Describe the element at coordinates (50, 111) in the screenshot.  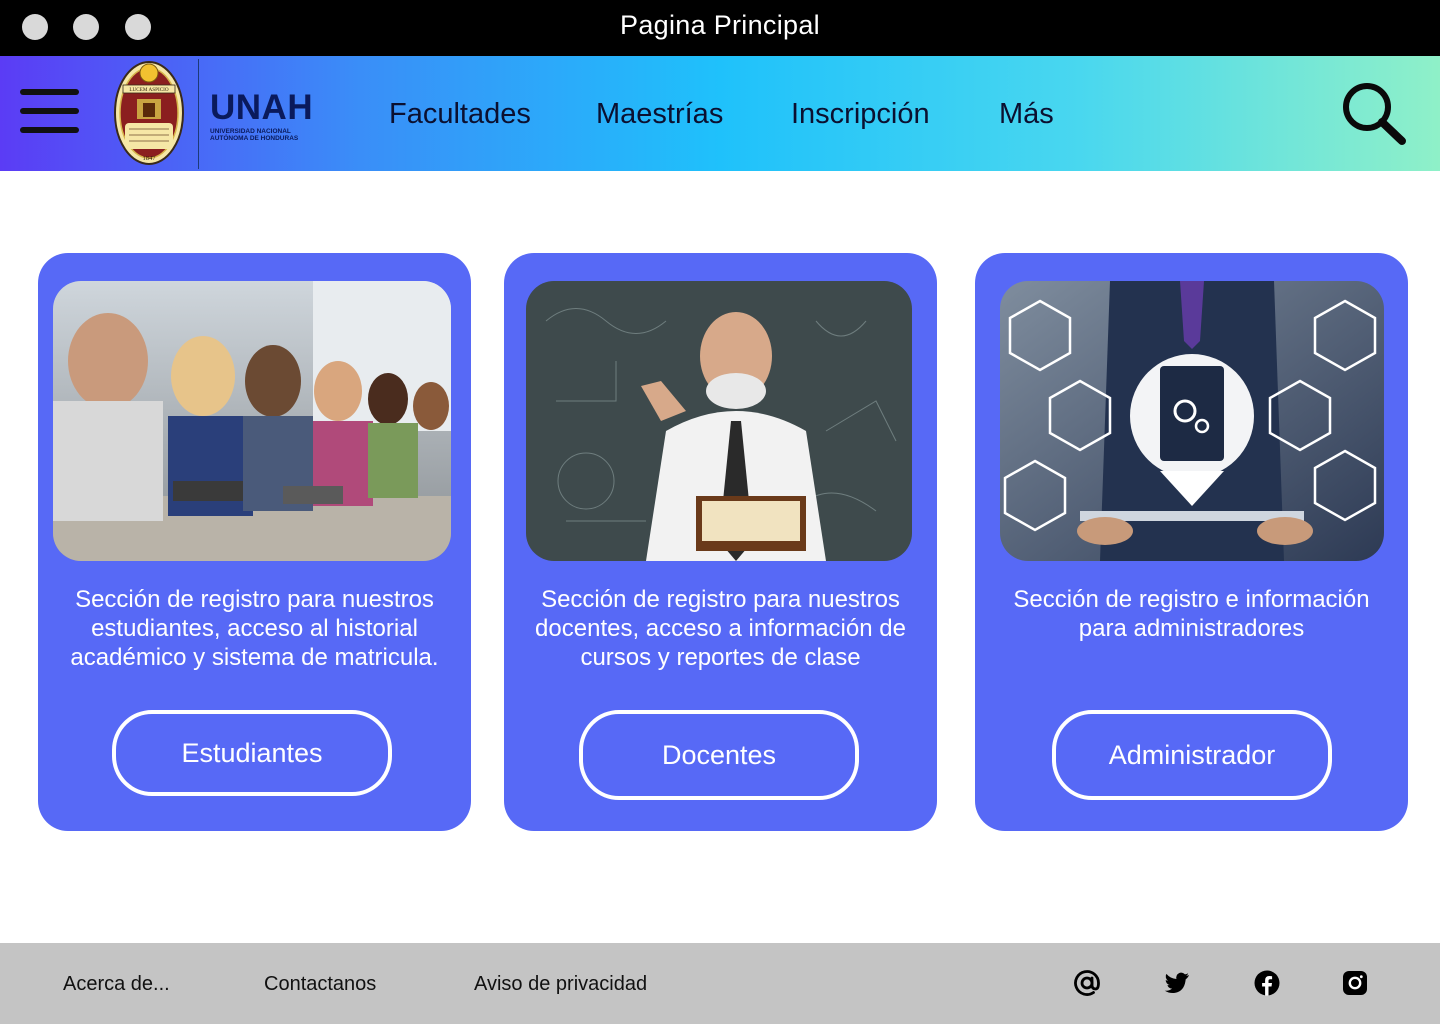
I see `hamburger-menu-icon` at that location.